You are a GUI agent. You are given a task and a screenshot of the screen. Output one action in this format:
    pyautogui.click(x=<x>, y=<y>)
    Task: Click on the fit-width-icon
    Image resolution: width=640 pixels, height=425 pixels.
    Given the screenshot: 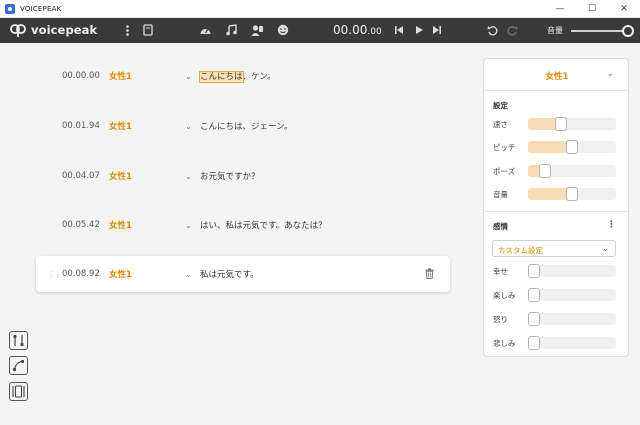 What is the action you would take?
    pyautogui.click(x=18, y=391)
    